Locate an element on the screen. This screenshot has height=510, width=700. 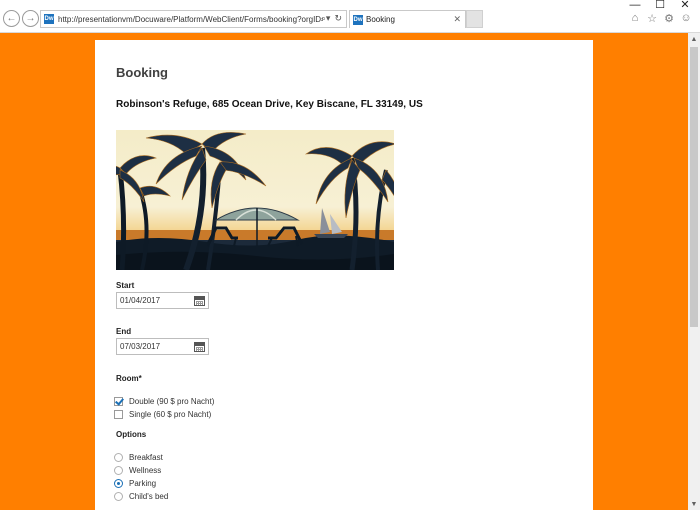
end-date-label: End is located at coordinates (124, 331).